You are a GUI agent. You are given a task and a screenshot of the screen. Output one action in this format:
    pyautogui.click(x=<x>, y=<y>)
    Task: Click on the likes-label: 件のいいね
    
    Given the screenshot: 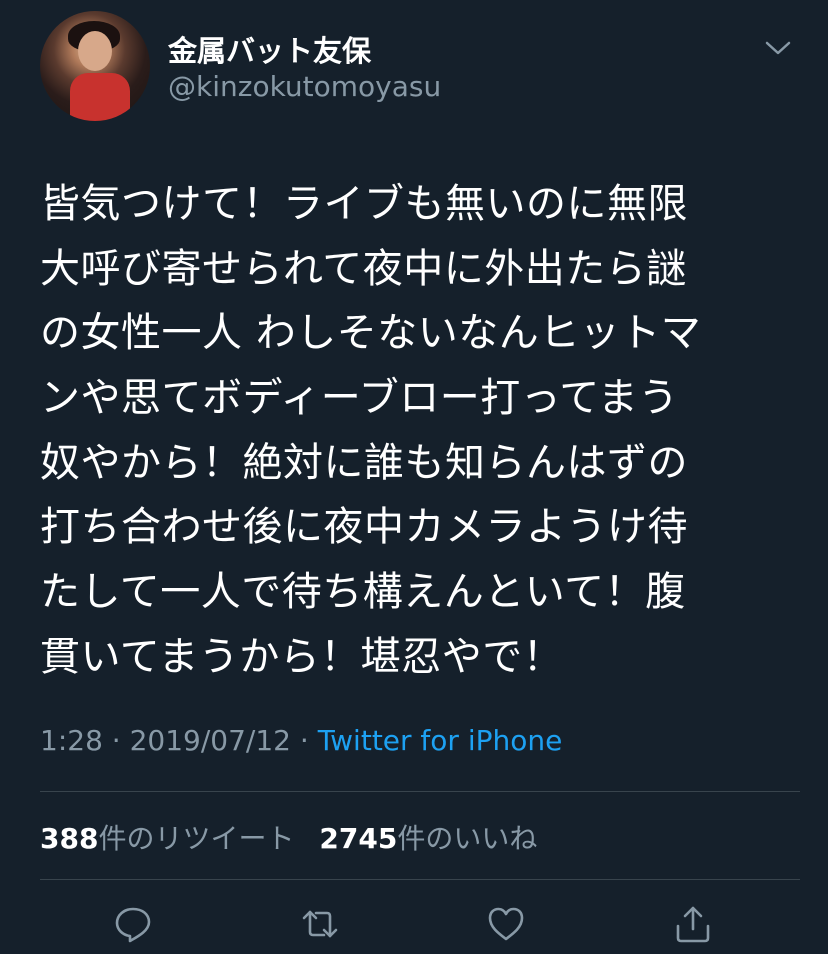 What is the action you would take?
    pyautogui.click(x=467, y=838)
    